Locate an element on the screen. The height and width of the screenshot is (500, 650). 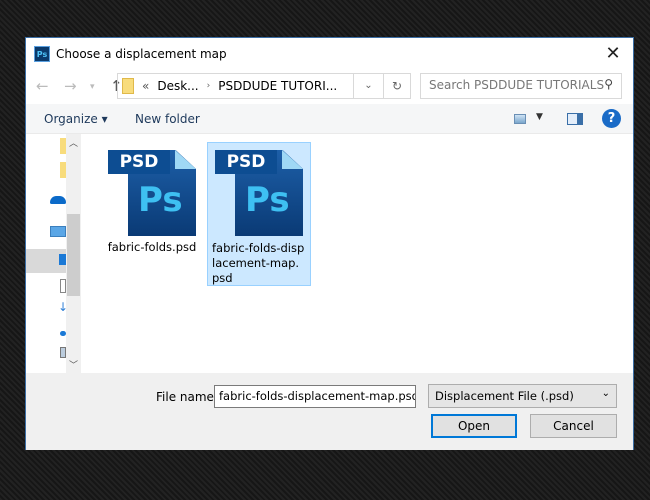
this-pc-icon is located at coordinates (58, 231).